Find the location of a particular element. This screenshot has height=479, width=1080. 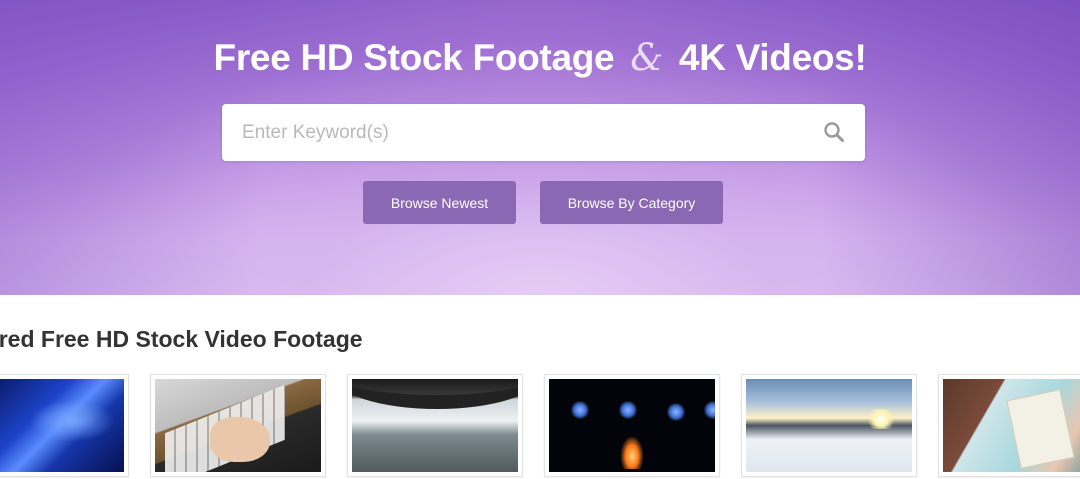

bridge-arch-shape is located at coordinates (435, 394).